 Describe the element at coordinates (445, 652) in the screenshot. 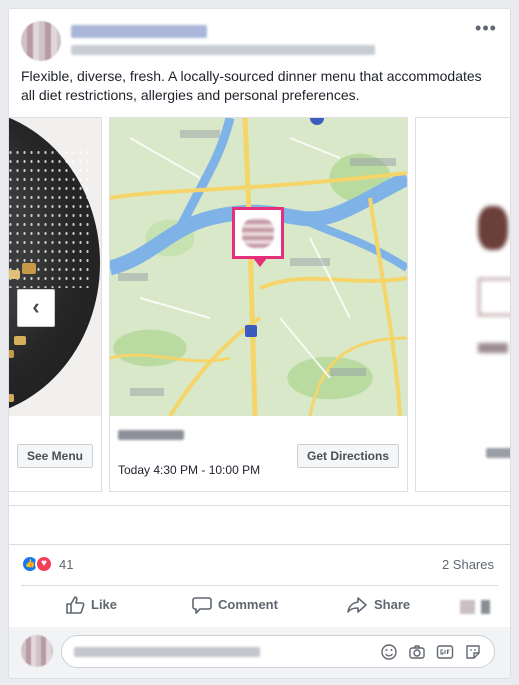

I see `gif-icon` at that location.